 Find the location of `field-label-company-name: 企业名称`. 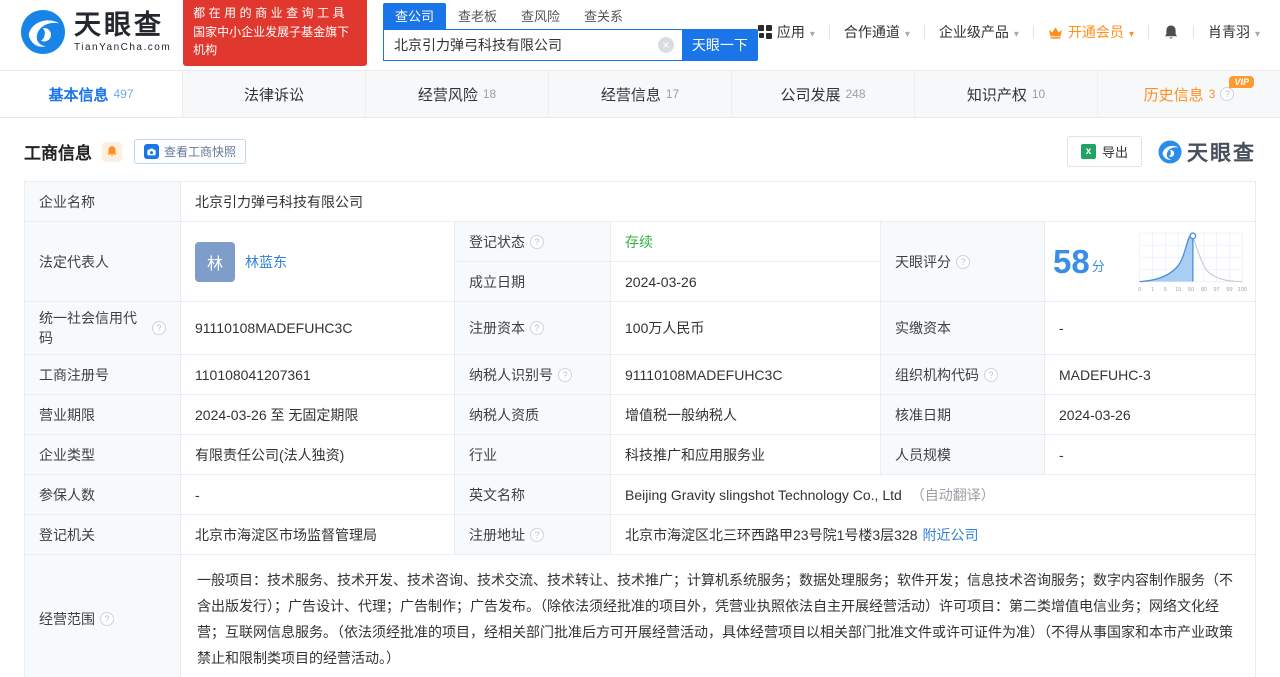

field-label-company-name: 企业名称 is located at coordinates (103, 202).